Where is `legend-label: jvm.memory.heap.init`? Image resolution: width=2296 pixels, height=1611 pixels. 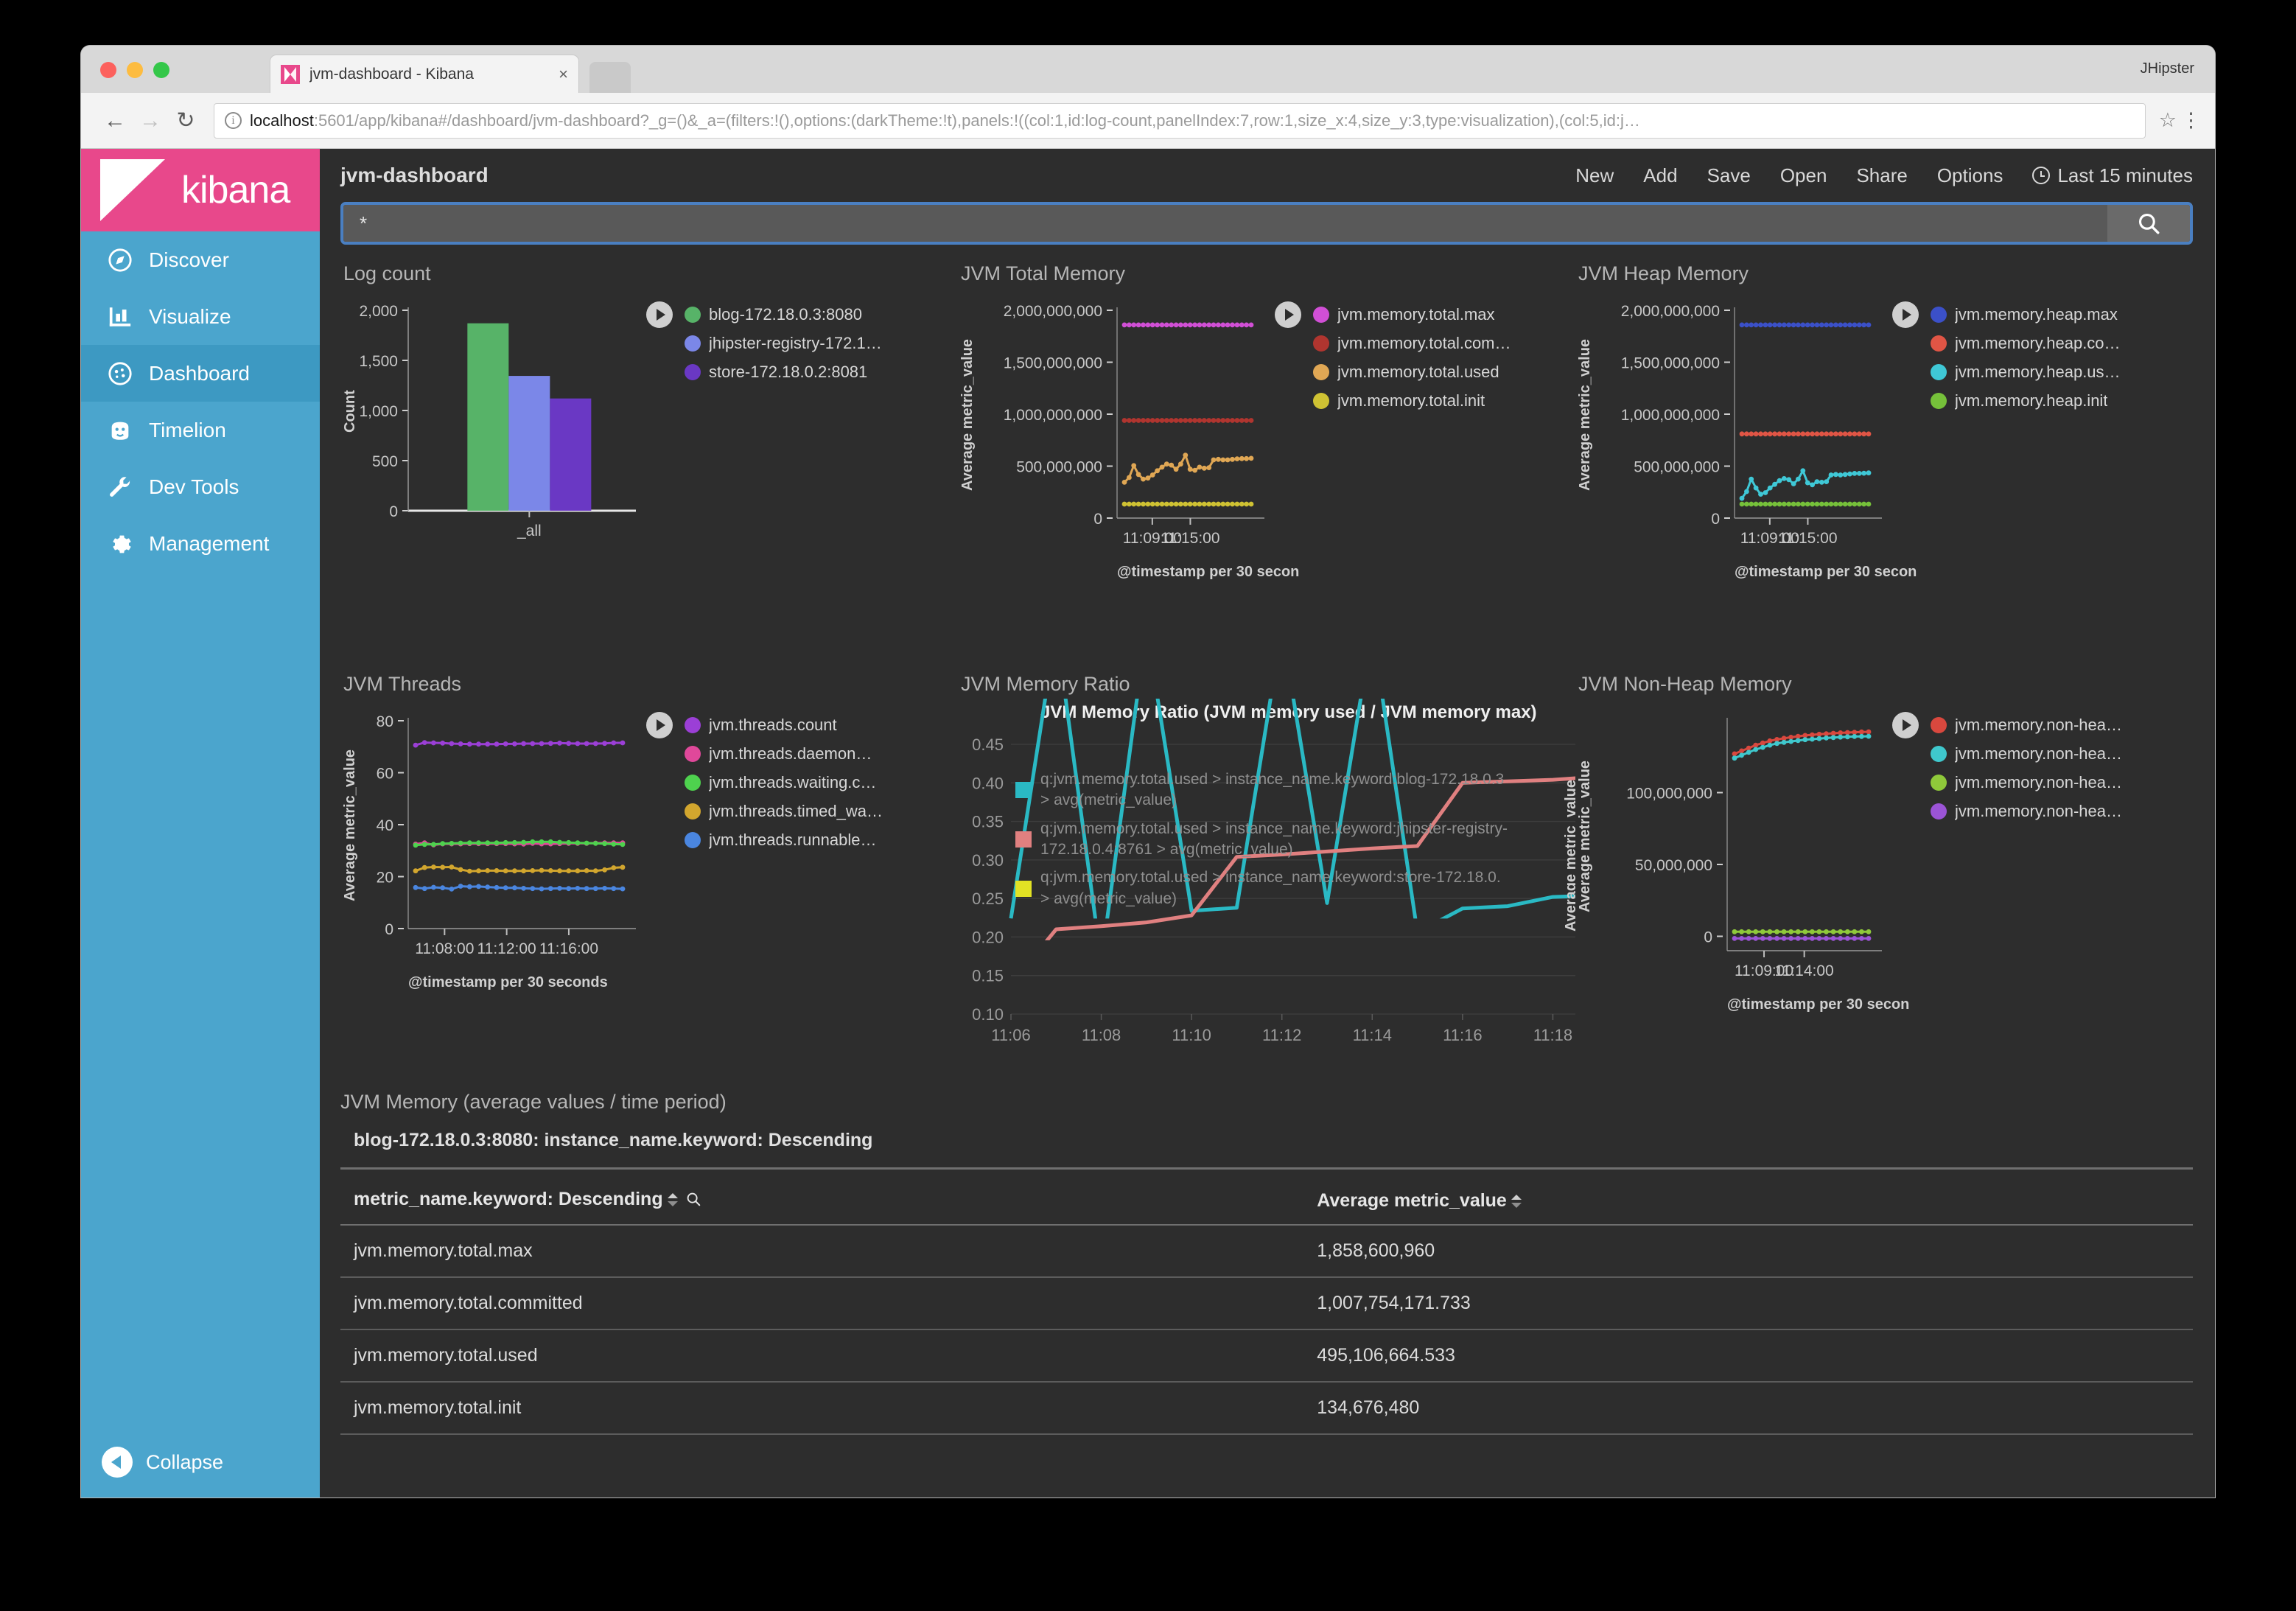 legend-label: jvm.memory.heap.init is located at coordinates (2031, 401).